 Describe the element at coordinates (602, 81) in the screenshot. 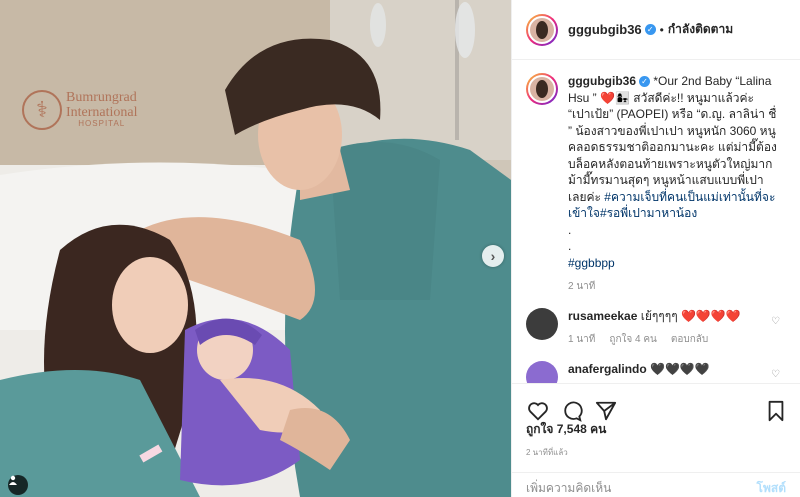

I see `caption-username: gggubgib36` at that location.